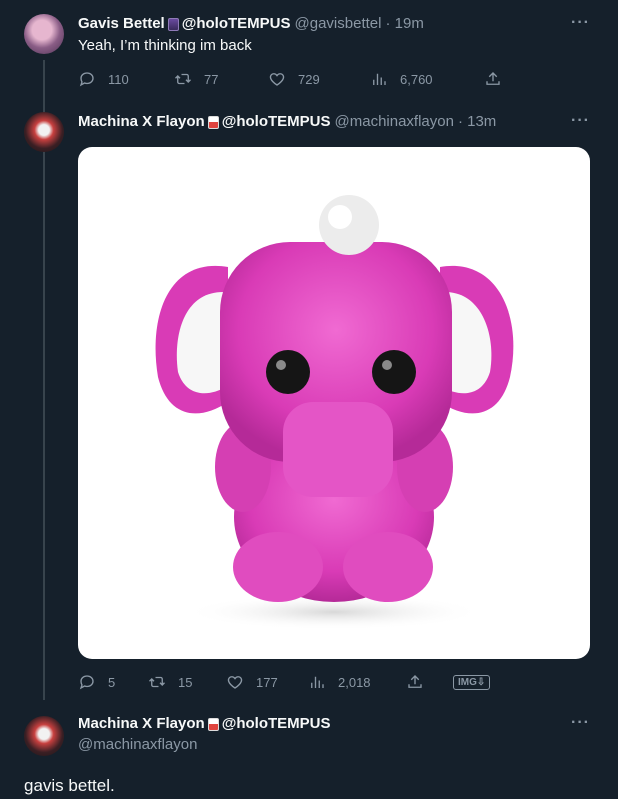  Describe the element at coordinates (472, 682) in the screenshot. I see `image-download-badge: IMG⇩` at that location.